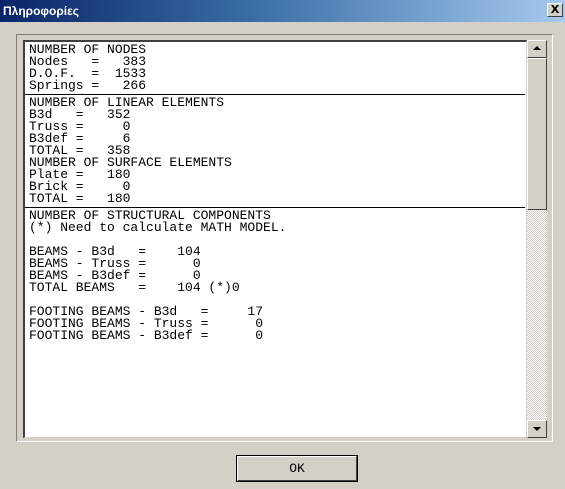 This screenshot has height=489, width=565. I want to click on title-bar: Πληροφορίες X, so click(282, 11).